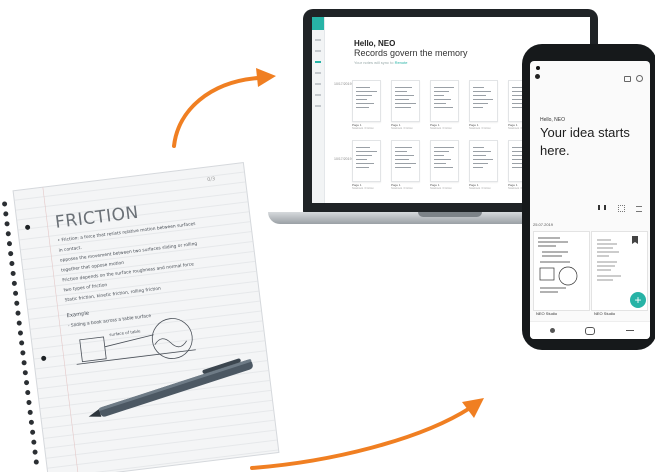 This screenshot has height=472, width=655. What do you see at coordinates (211, 179) in the screenshot?
I see `page-number: 0/3` at bounding box center [211, 179].